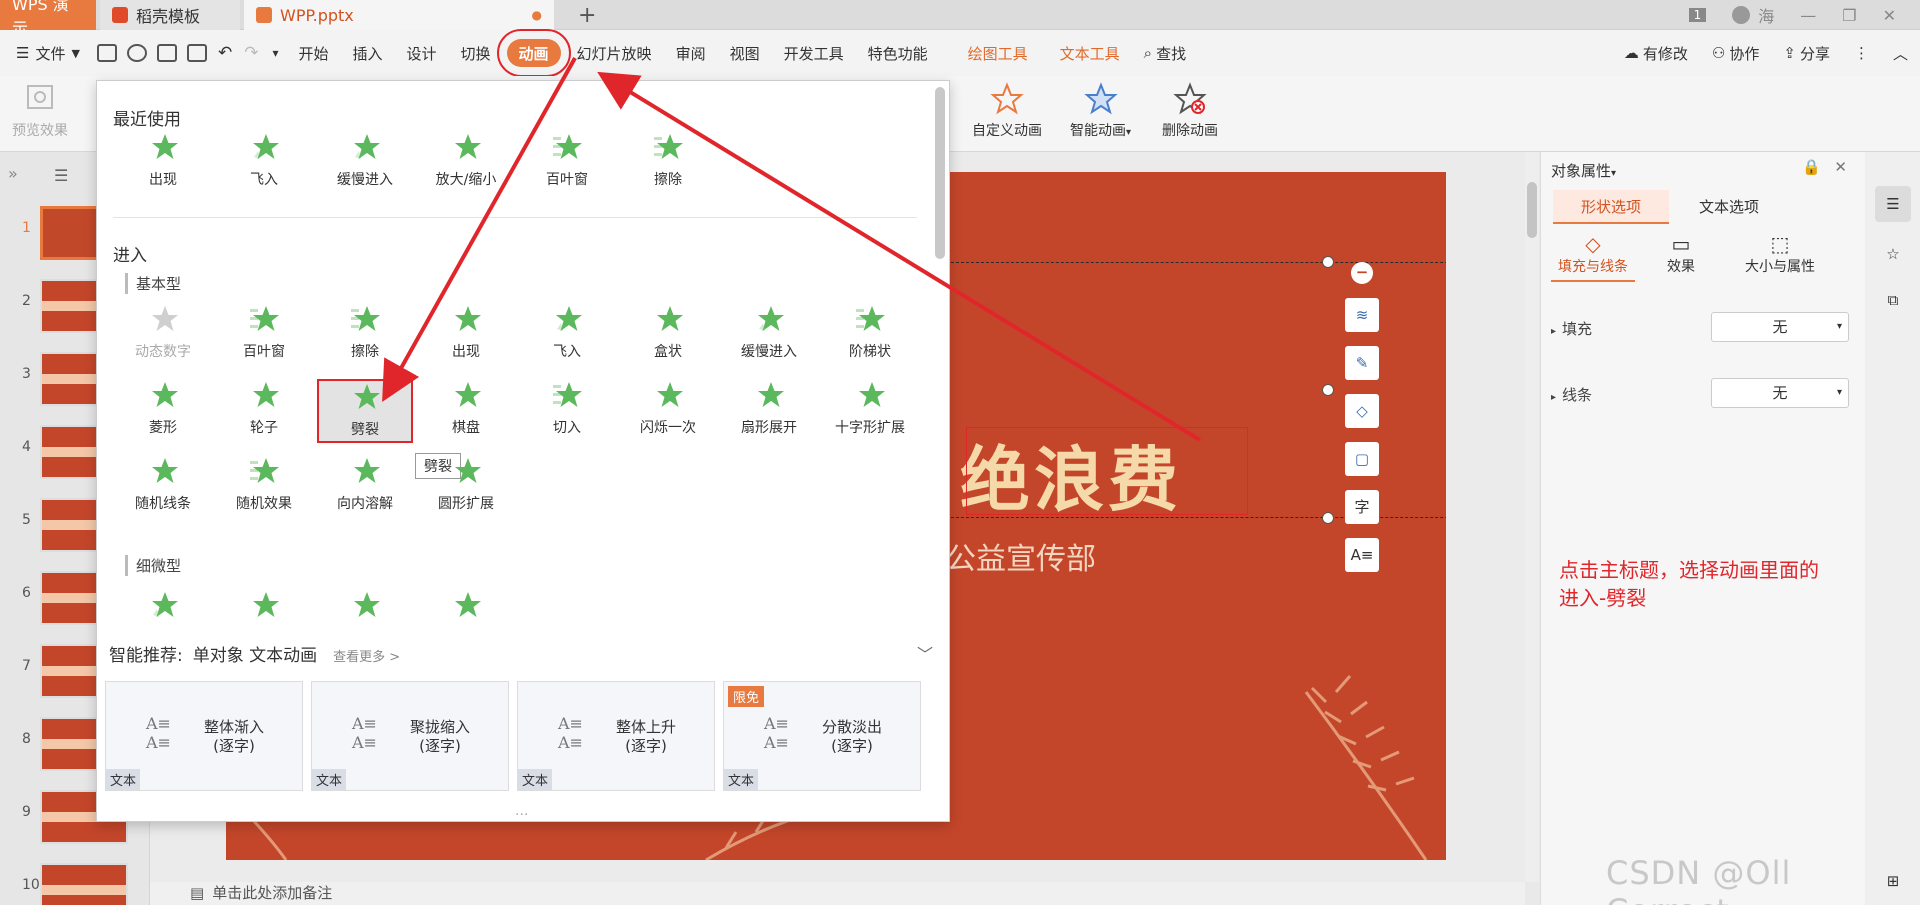 This screenshot has height=905, width=1920. Describe the element at coordinates (365, 487) in the screenshot. I see `animation-option: 向内溶解` at that location.